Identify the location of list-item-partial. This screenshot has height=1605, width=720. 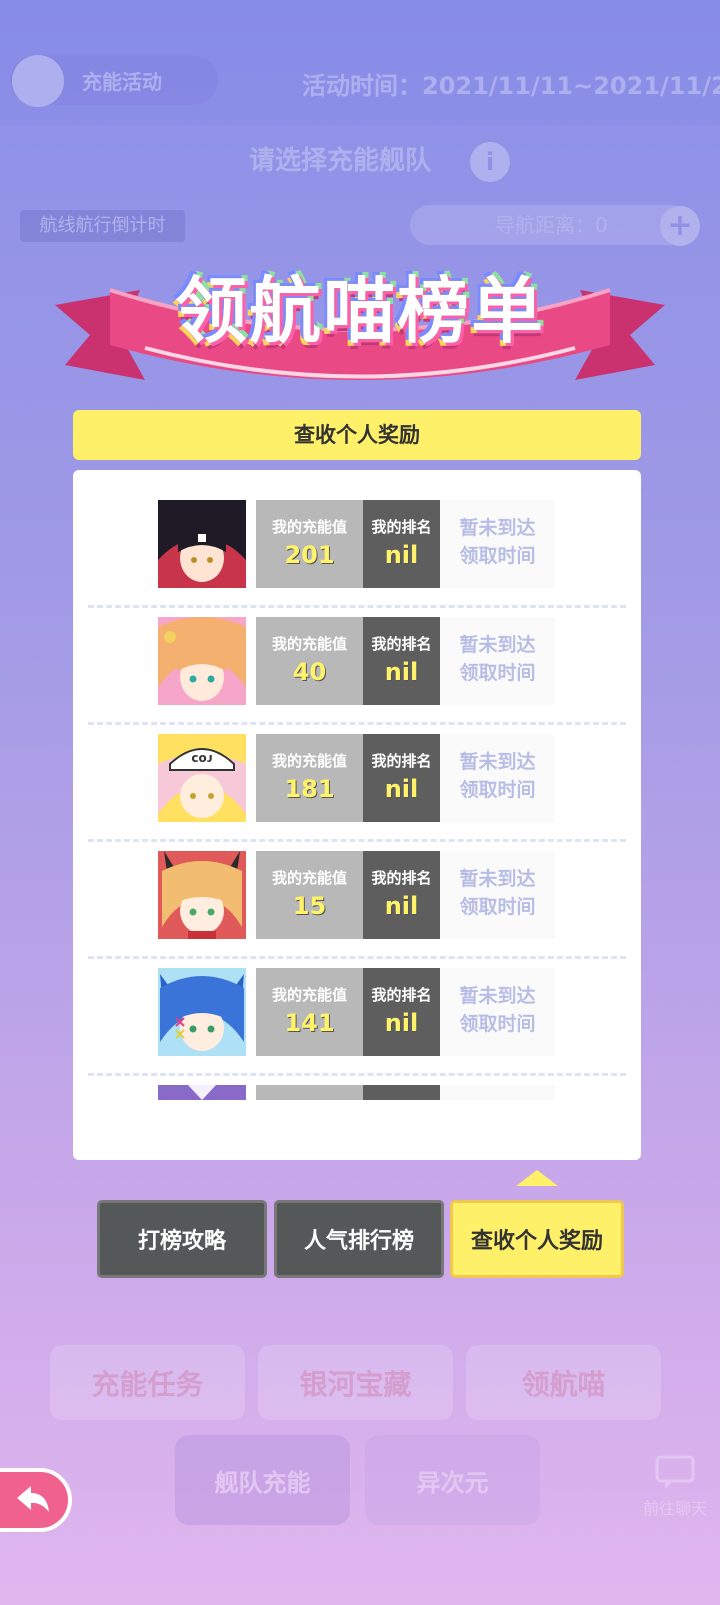
(357, 1102).